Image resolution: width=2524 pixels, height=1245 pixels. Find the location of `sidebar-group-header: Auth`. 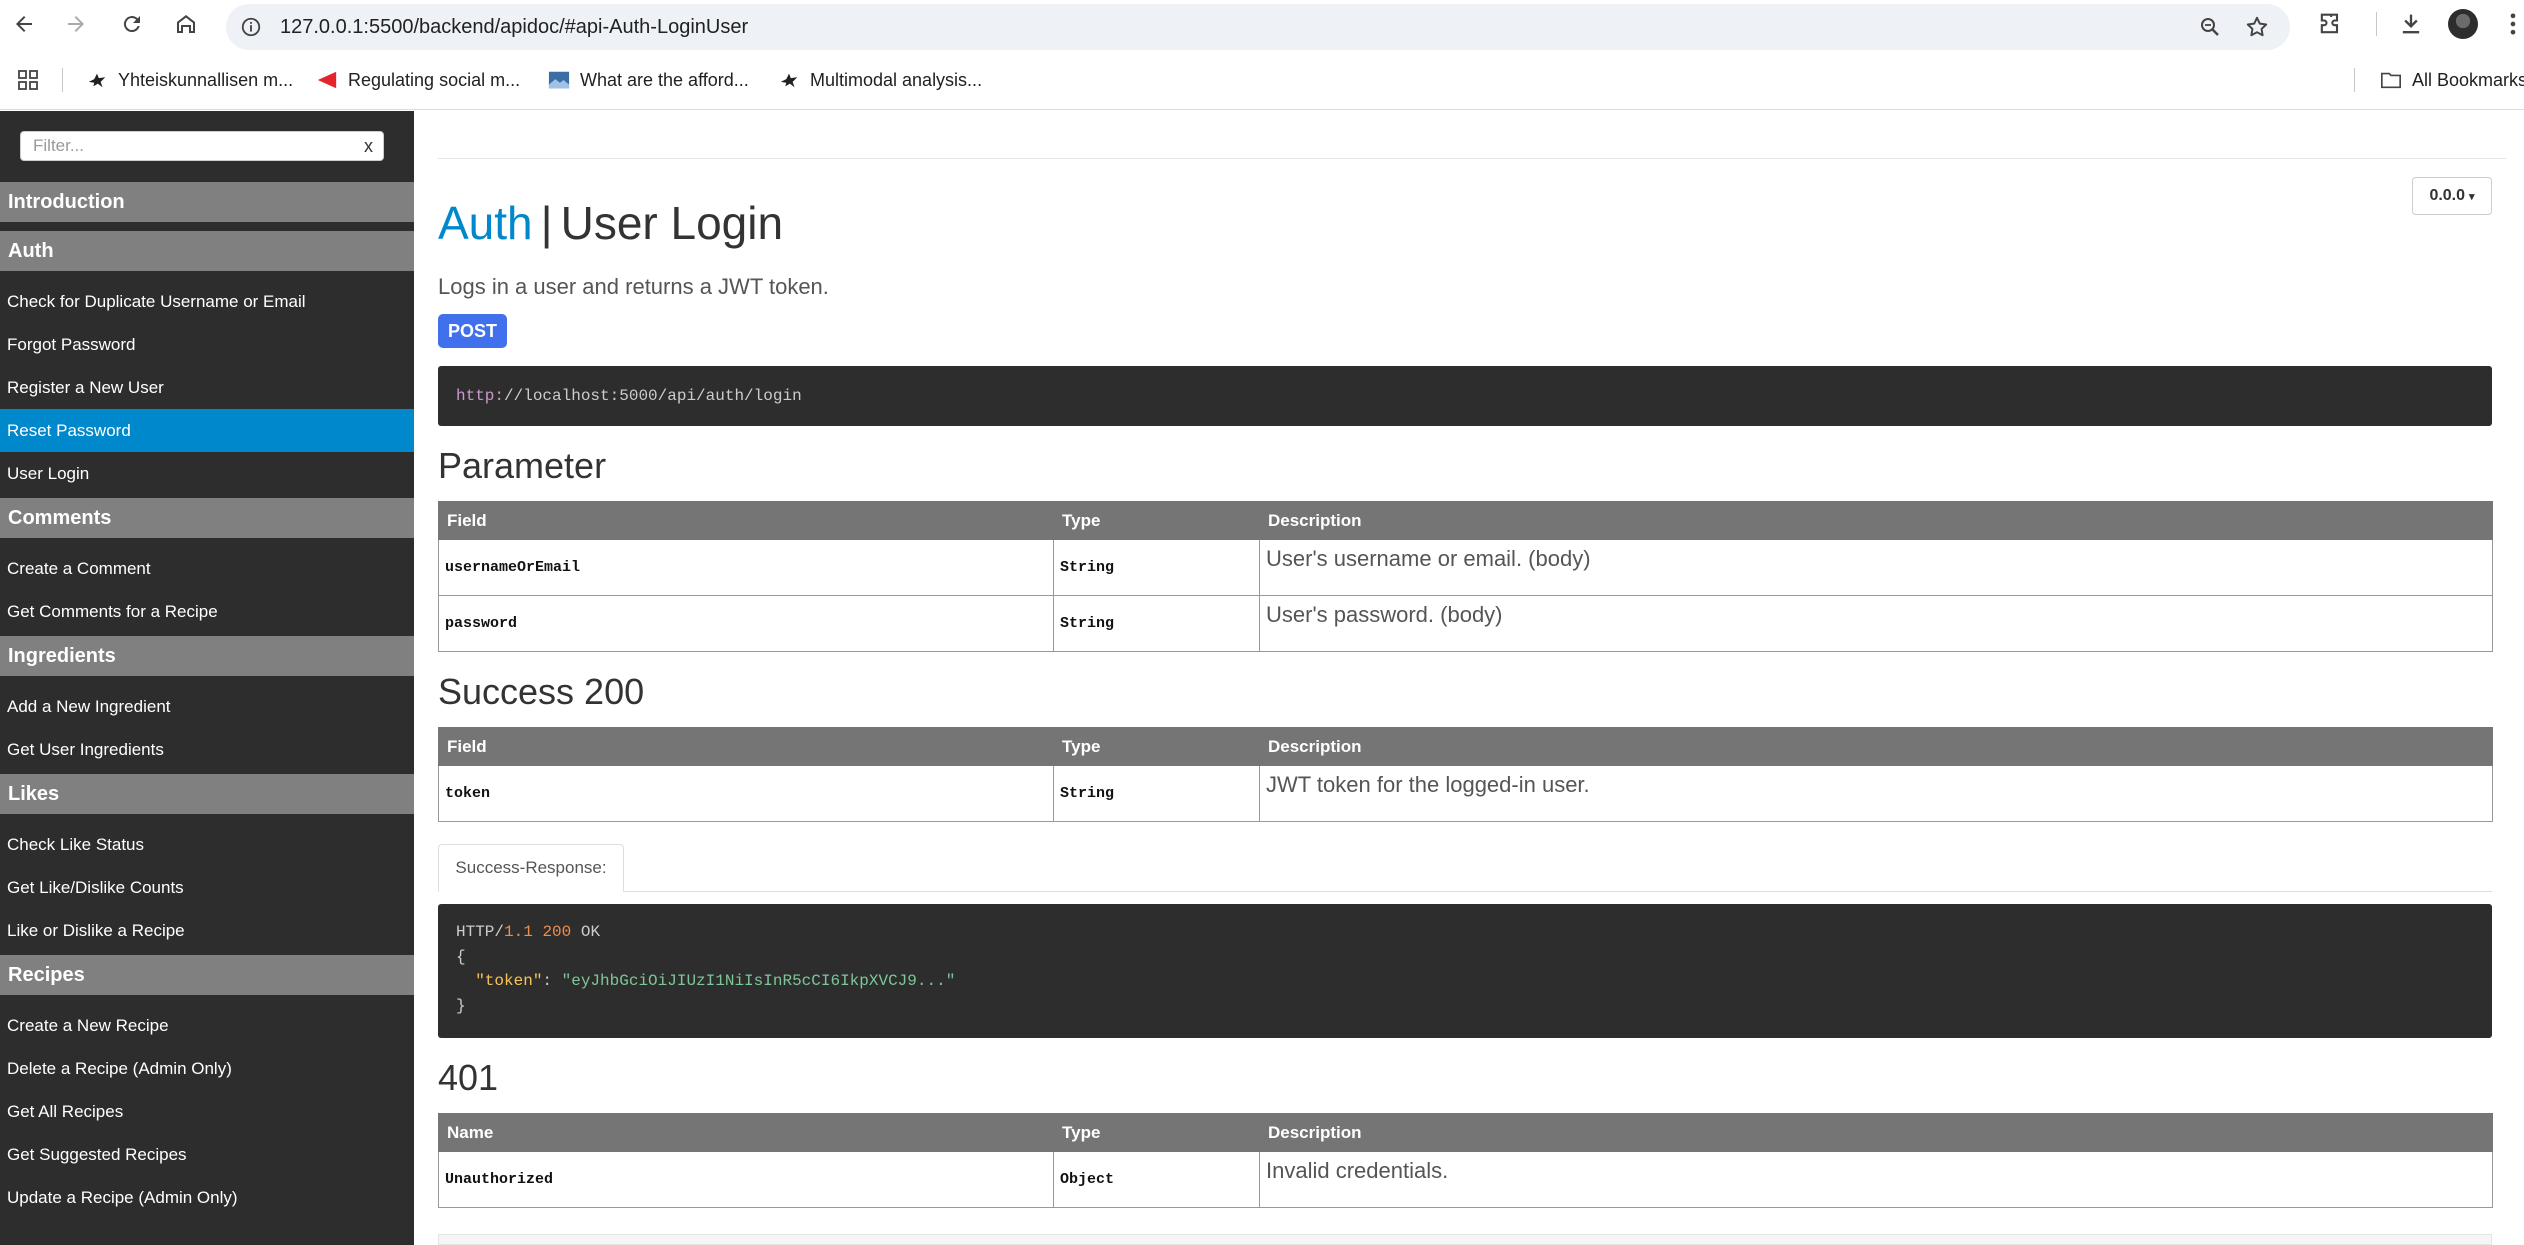

sidebar-group-header: Auth is located at coordinates (207, 251).